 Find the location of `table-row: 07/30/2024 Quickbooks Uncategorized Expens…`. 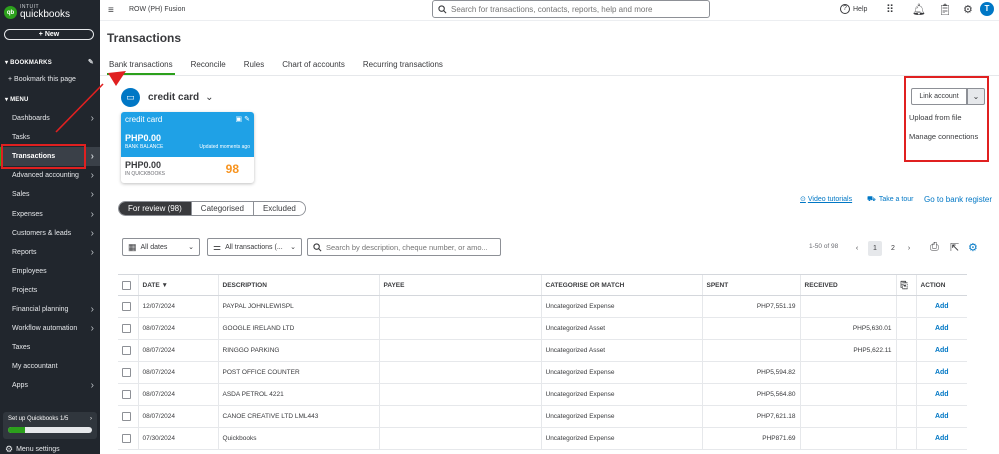

table-row: 07/30/2024 Quickbooks Uncategorized Expens… is located at coordinates (542, 438).